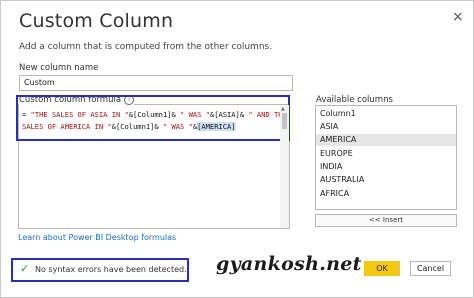 The height and width of the screenshot is (298, 474). I want to click on list-item-asia: ASIA, so click(329, 126).